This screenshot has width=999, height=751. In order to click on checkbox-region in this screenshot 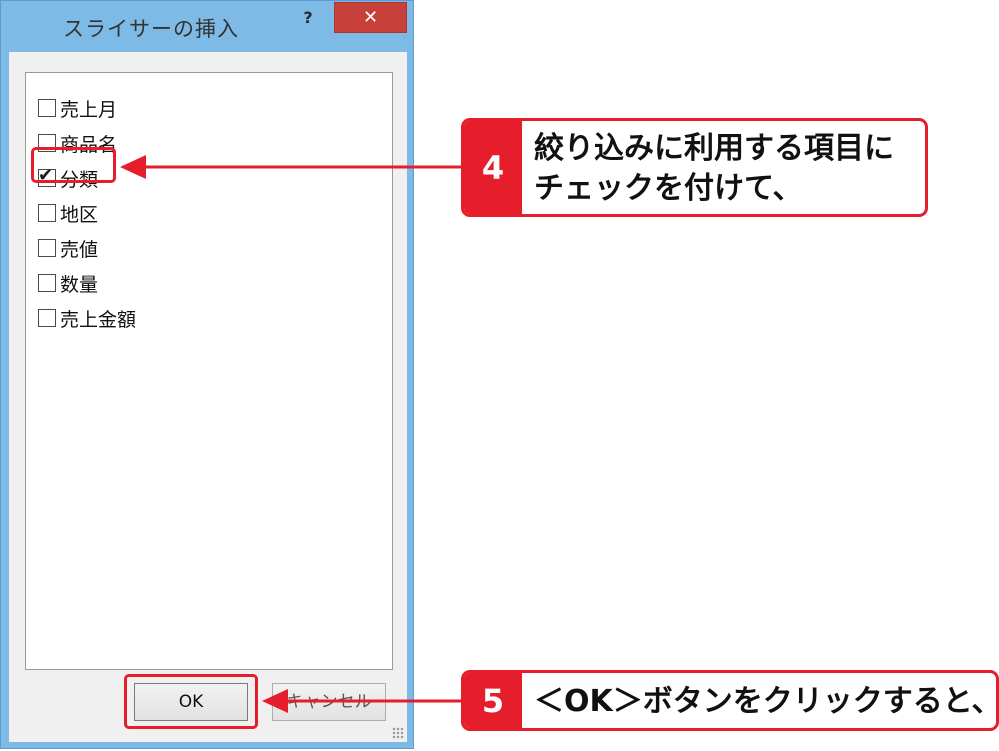, I will do `click(47, 213)`.